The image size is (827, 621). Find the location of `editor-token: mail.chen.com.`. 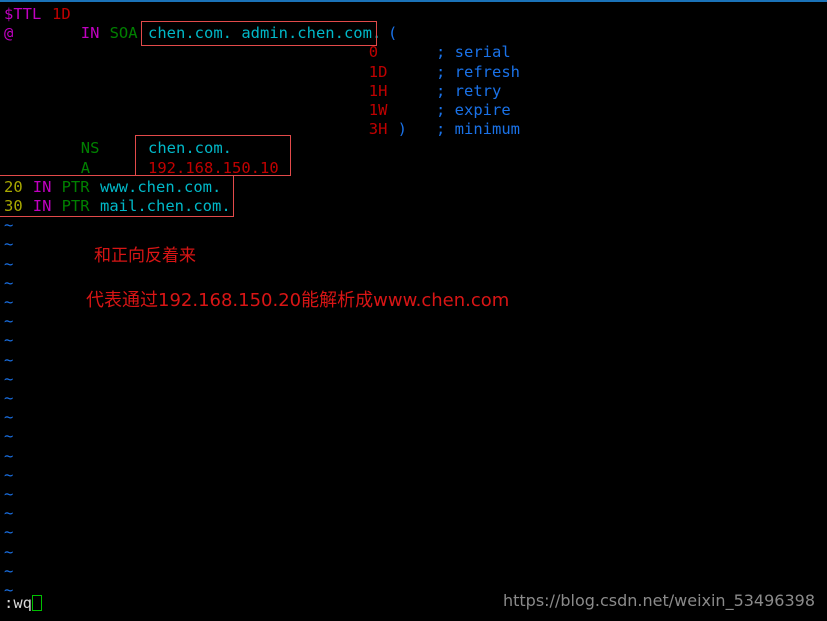

editor-token: mail.chen.com. is located at coordinates (165, 206).